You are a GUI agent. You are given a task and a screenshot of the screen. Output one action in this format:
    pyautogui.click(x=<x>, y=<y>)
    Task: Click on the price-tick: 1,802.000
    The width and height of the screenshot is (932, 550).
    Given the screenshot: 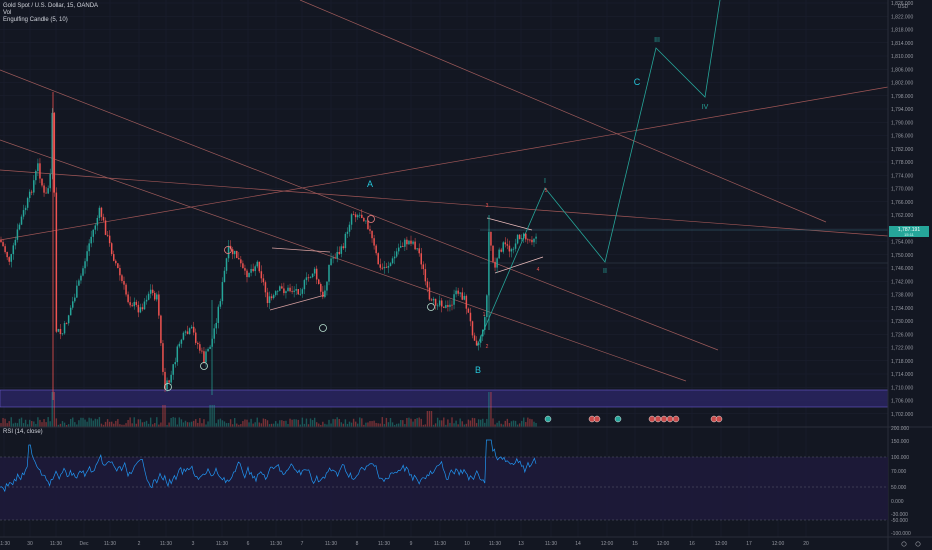 What is the action you would take?
    pyautogui.click(x=902, y=84)
    